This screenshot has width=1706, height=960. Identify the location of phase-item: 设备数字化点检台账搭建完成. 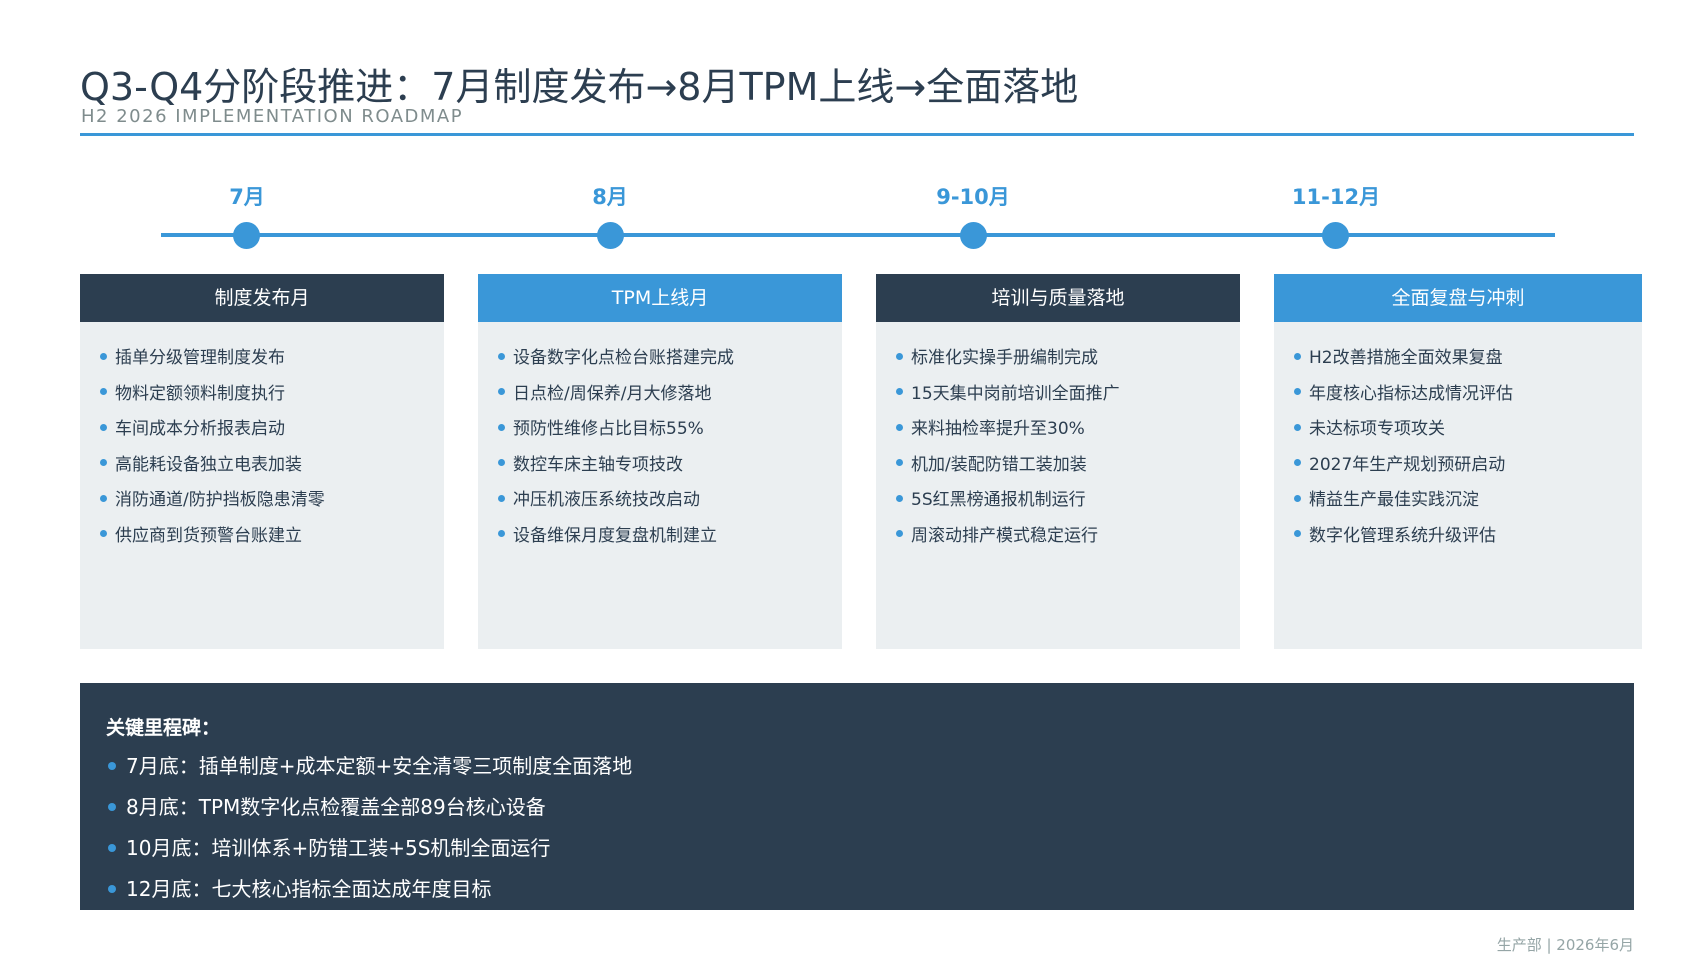
(670, 366).